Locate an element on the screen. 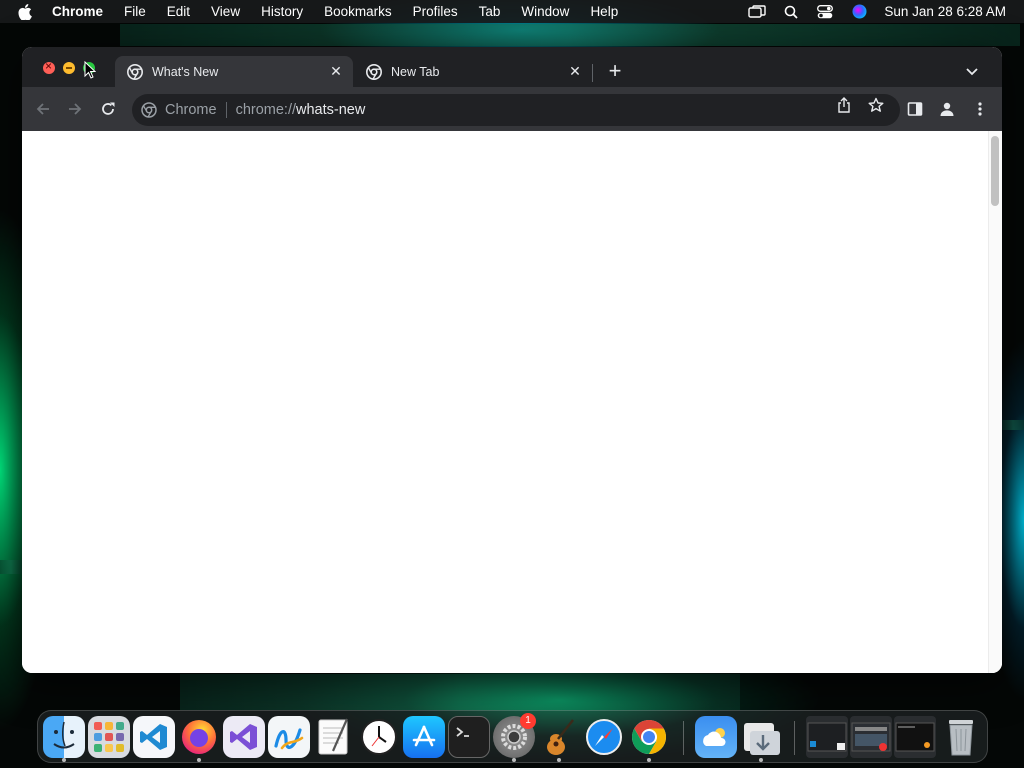 The width and height of the screenshot is (1024, 768). menu-bookmarks: Bookmarks is located at coordinates (358, 11).